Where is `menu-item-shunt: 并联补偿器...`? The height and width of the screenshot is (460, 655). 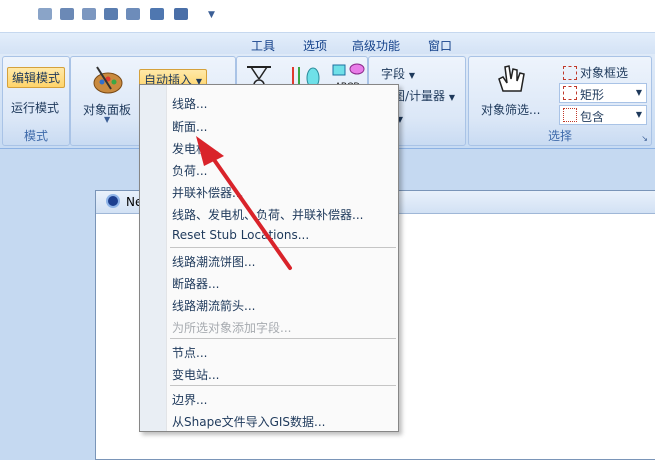 menu-item-shunt: 并联补偿器... is located at coordinates (207, 192).